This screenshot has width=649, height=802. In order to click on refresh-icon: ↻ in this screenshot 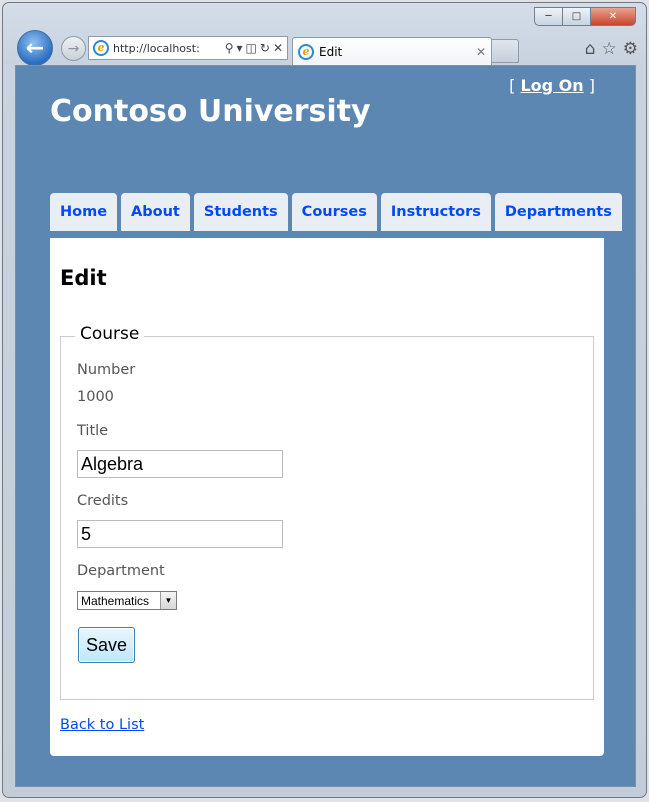, I will do `click(265, 48)`.